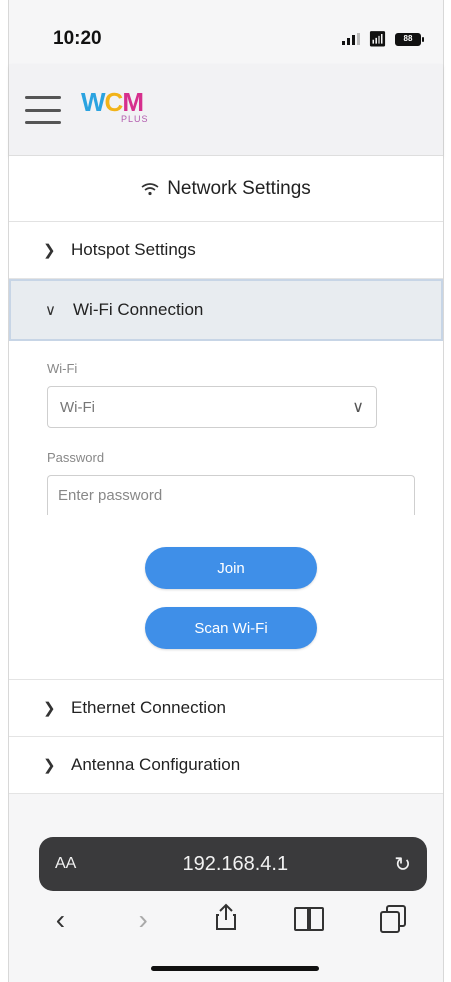 This screenshot has height=982, width=451. What do you see at coordinates (409, 39) in the screenshot?
I see `battery-icon: 88` at bounding box center [409, 39].